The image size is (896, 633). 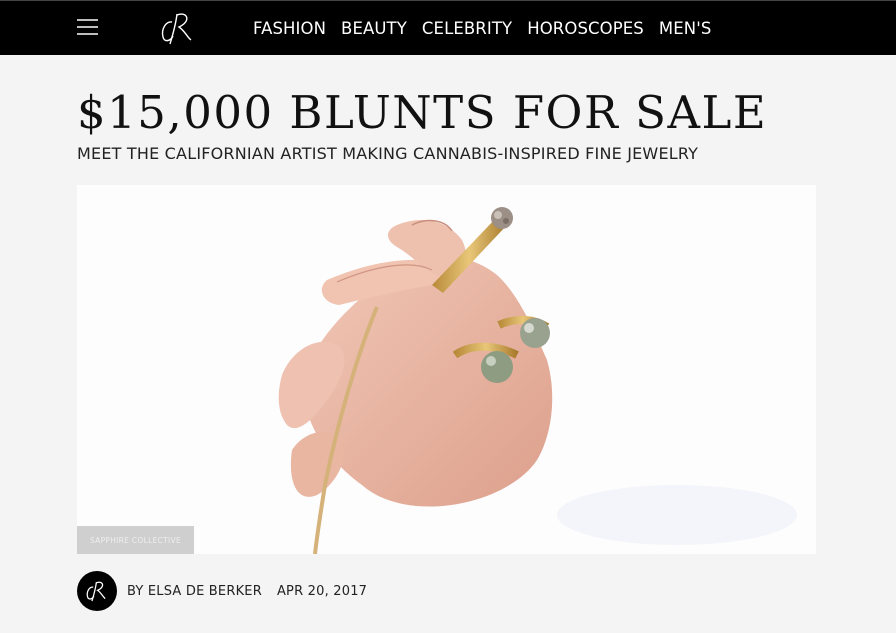 I want to click on image-credit: SAPPHIRE COLLECTIVE, so click(x=135, y=540).